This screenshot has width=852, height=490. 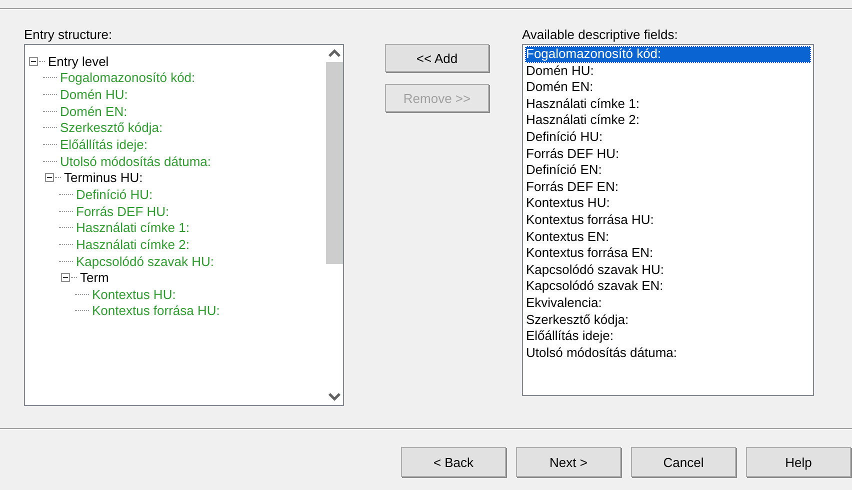 I want to click on tree-node: Entry level, so click(x=78, y=61).